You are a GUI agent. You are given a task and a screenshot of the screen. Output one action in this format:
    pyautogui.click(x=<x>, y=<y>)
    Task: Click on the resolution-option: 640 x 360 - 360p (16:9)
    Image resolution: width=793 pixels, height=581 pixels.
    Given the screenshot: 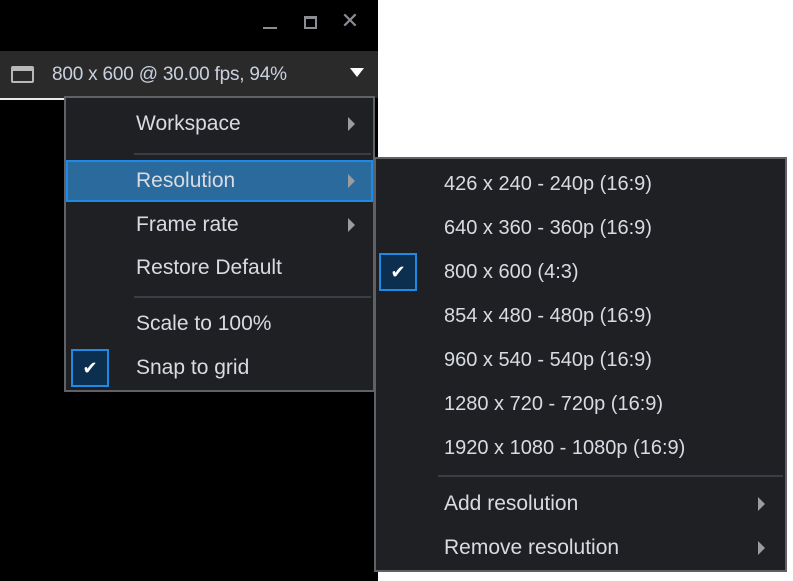 What is the action you would take?
    pyautogui.click(x=580, y=228)
    